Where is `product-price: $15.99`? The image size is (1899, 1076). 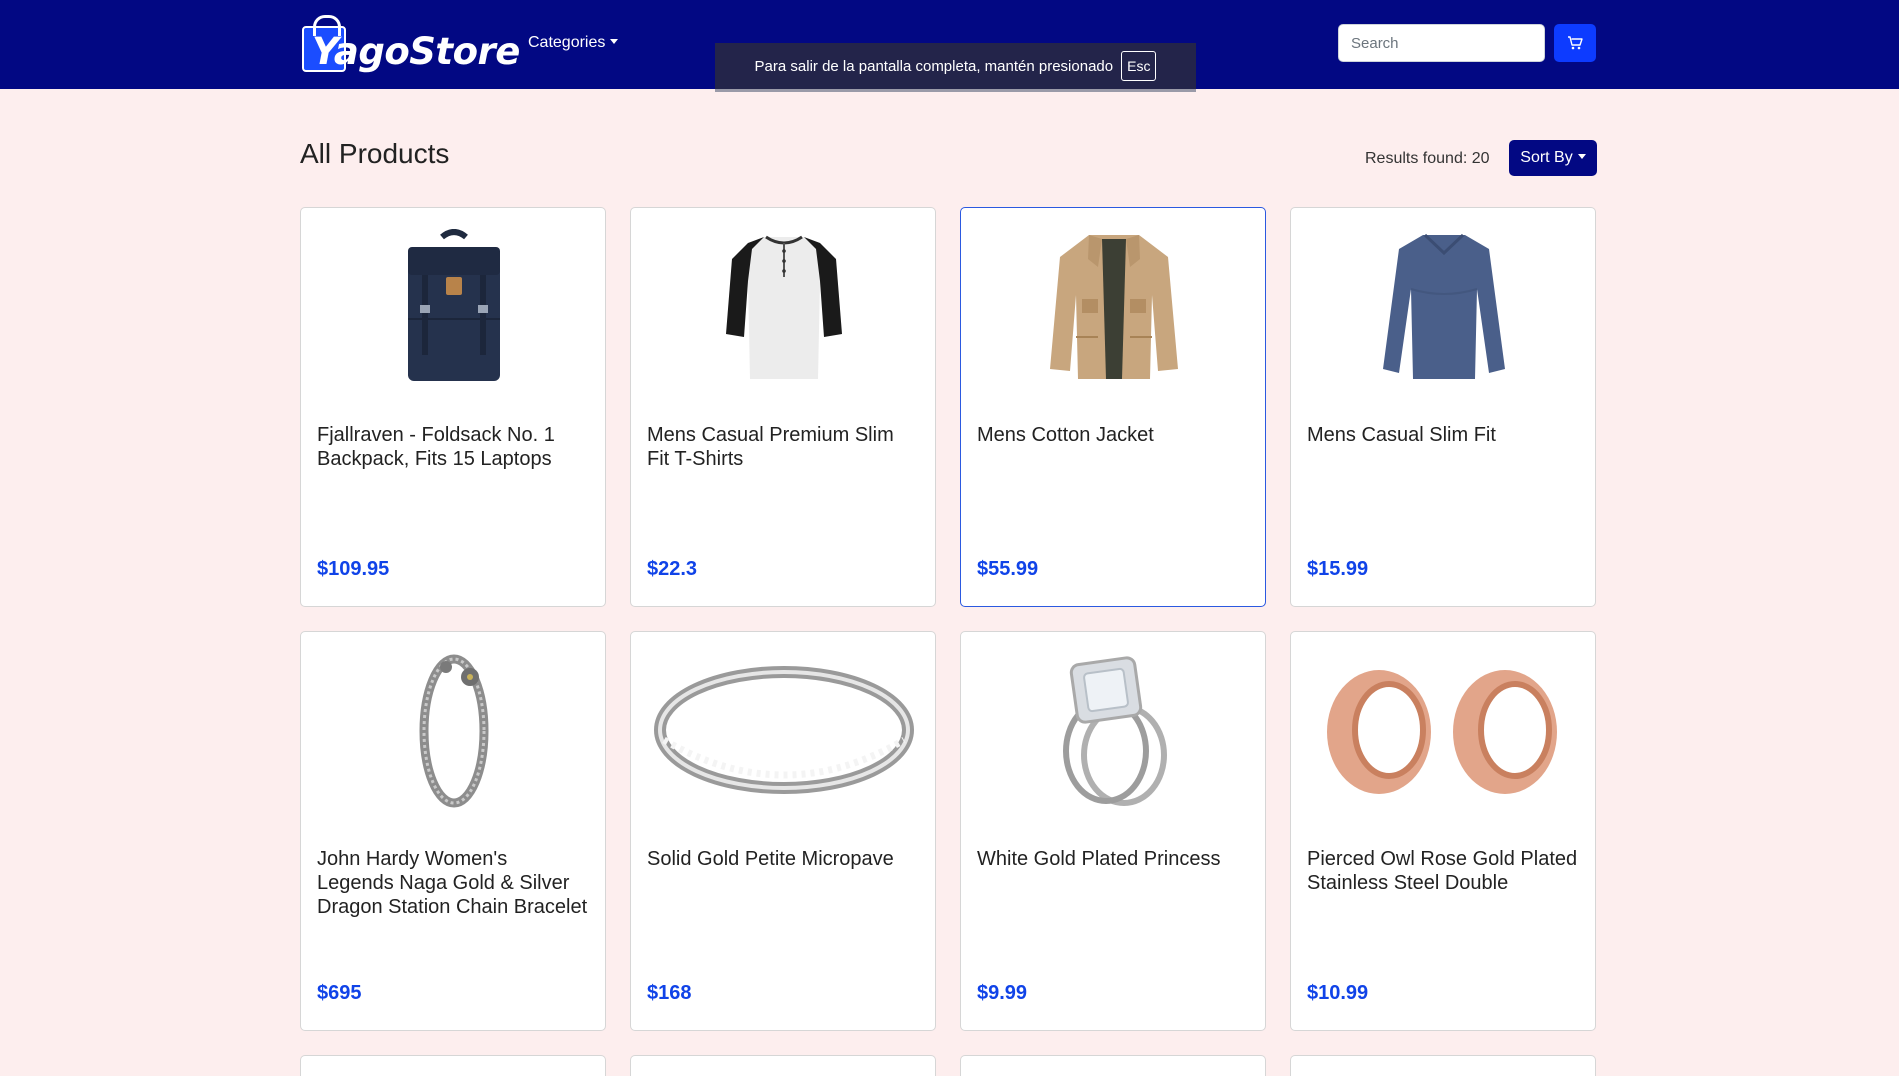 product-price: $15.99 is located at coordinates (1338, 569).